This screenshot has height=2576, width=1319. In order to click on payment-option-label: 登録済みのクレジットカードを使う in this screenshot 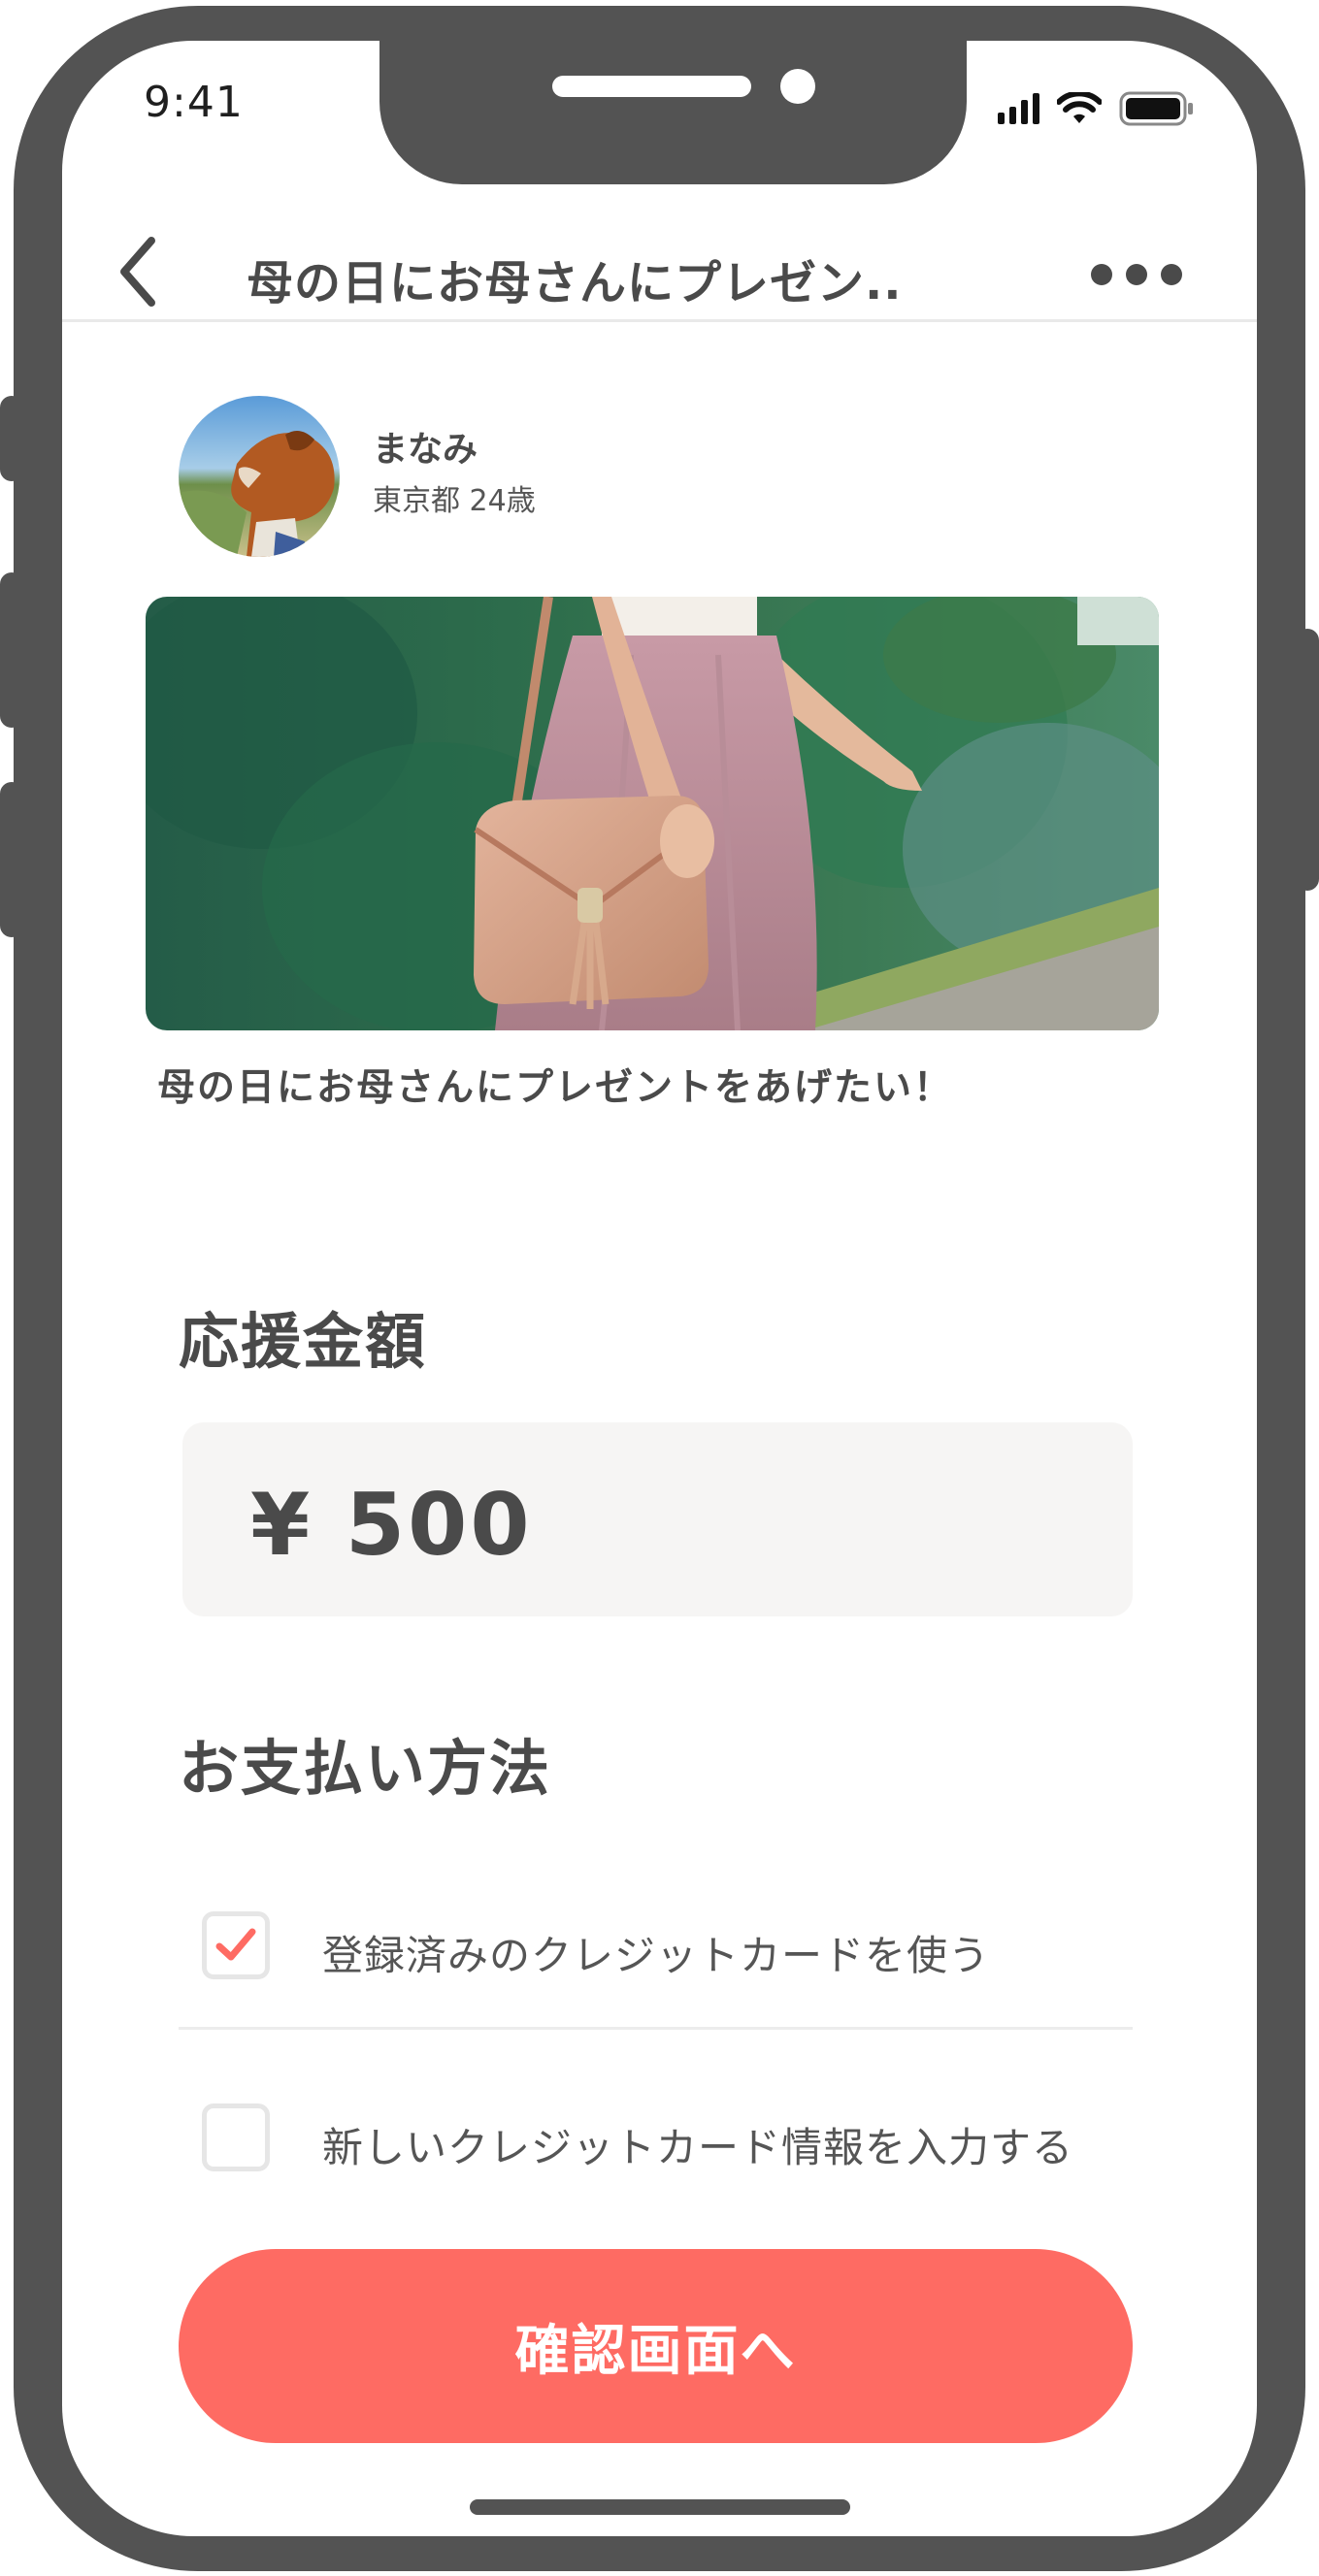, I will do `click(656, 1956)`.